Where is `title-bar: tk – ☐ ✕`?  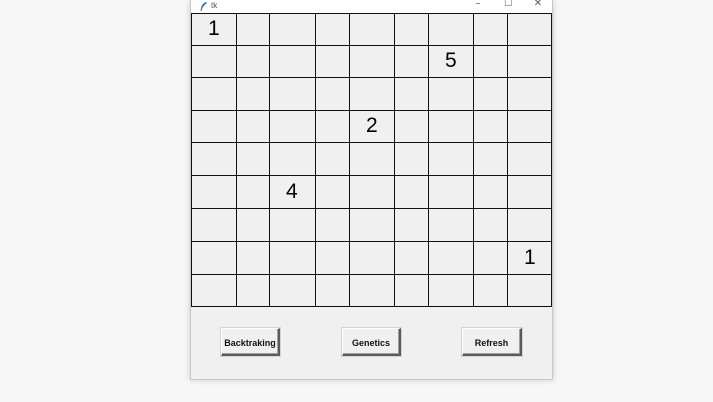
title-bar: tk – ☐ ✕ is located at coordinates (371, 7).